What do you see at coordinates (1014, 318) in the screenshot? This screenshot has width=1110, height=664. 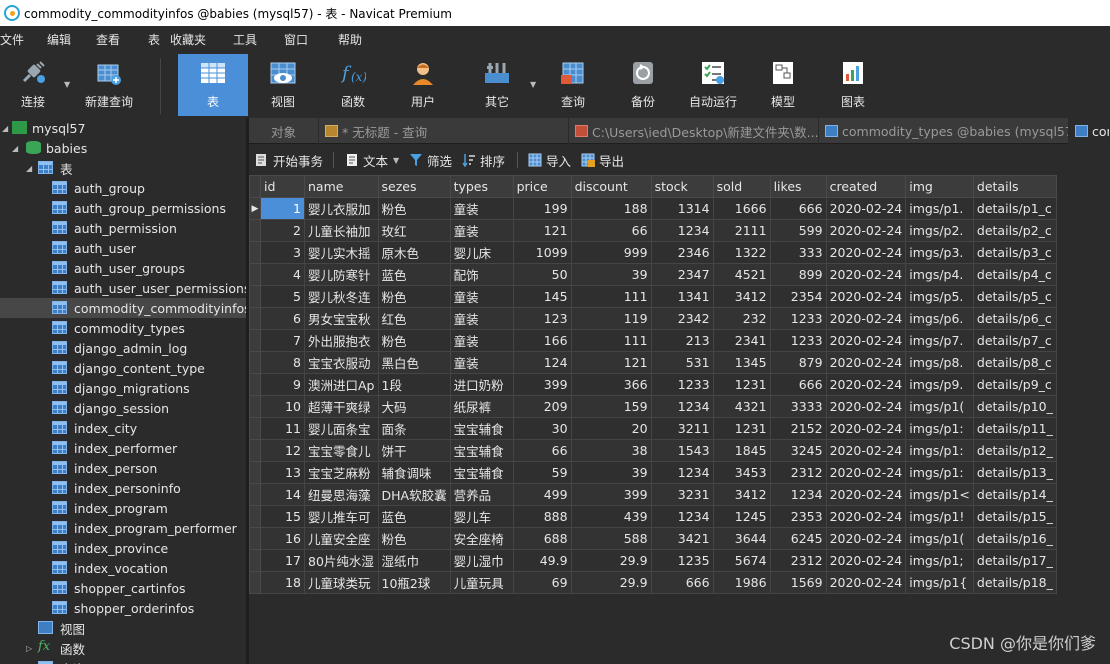 I see `table-cell-details: details/p6_c` at bounding box center [1014, 318].